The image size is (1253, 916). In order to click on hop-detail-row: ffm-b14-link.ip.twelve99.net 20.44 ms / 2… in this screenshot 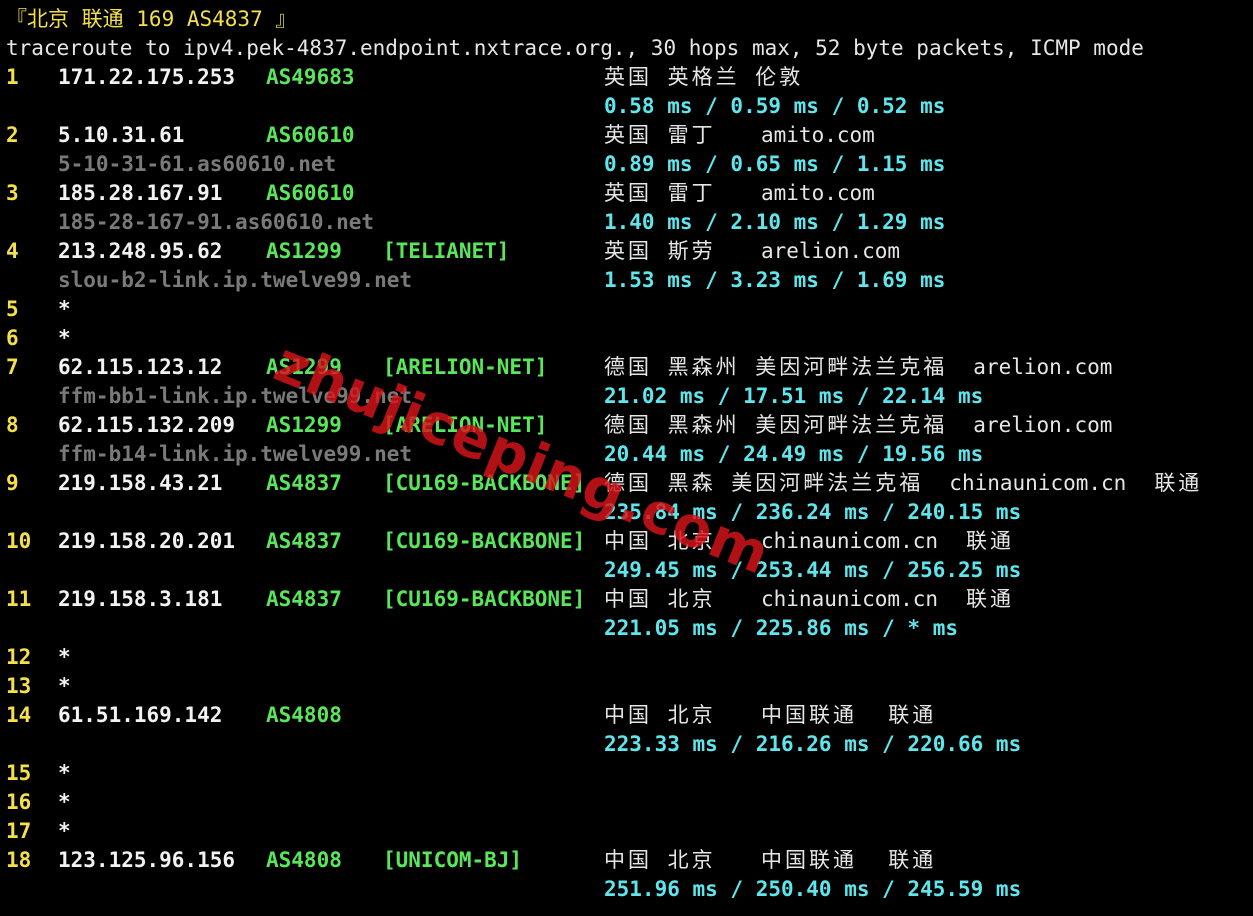, I will do `click(626, 454)`.